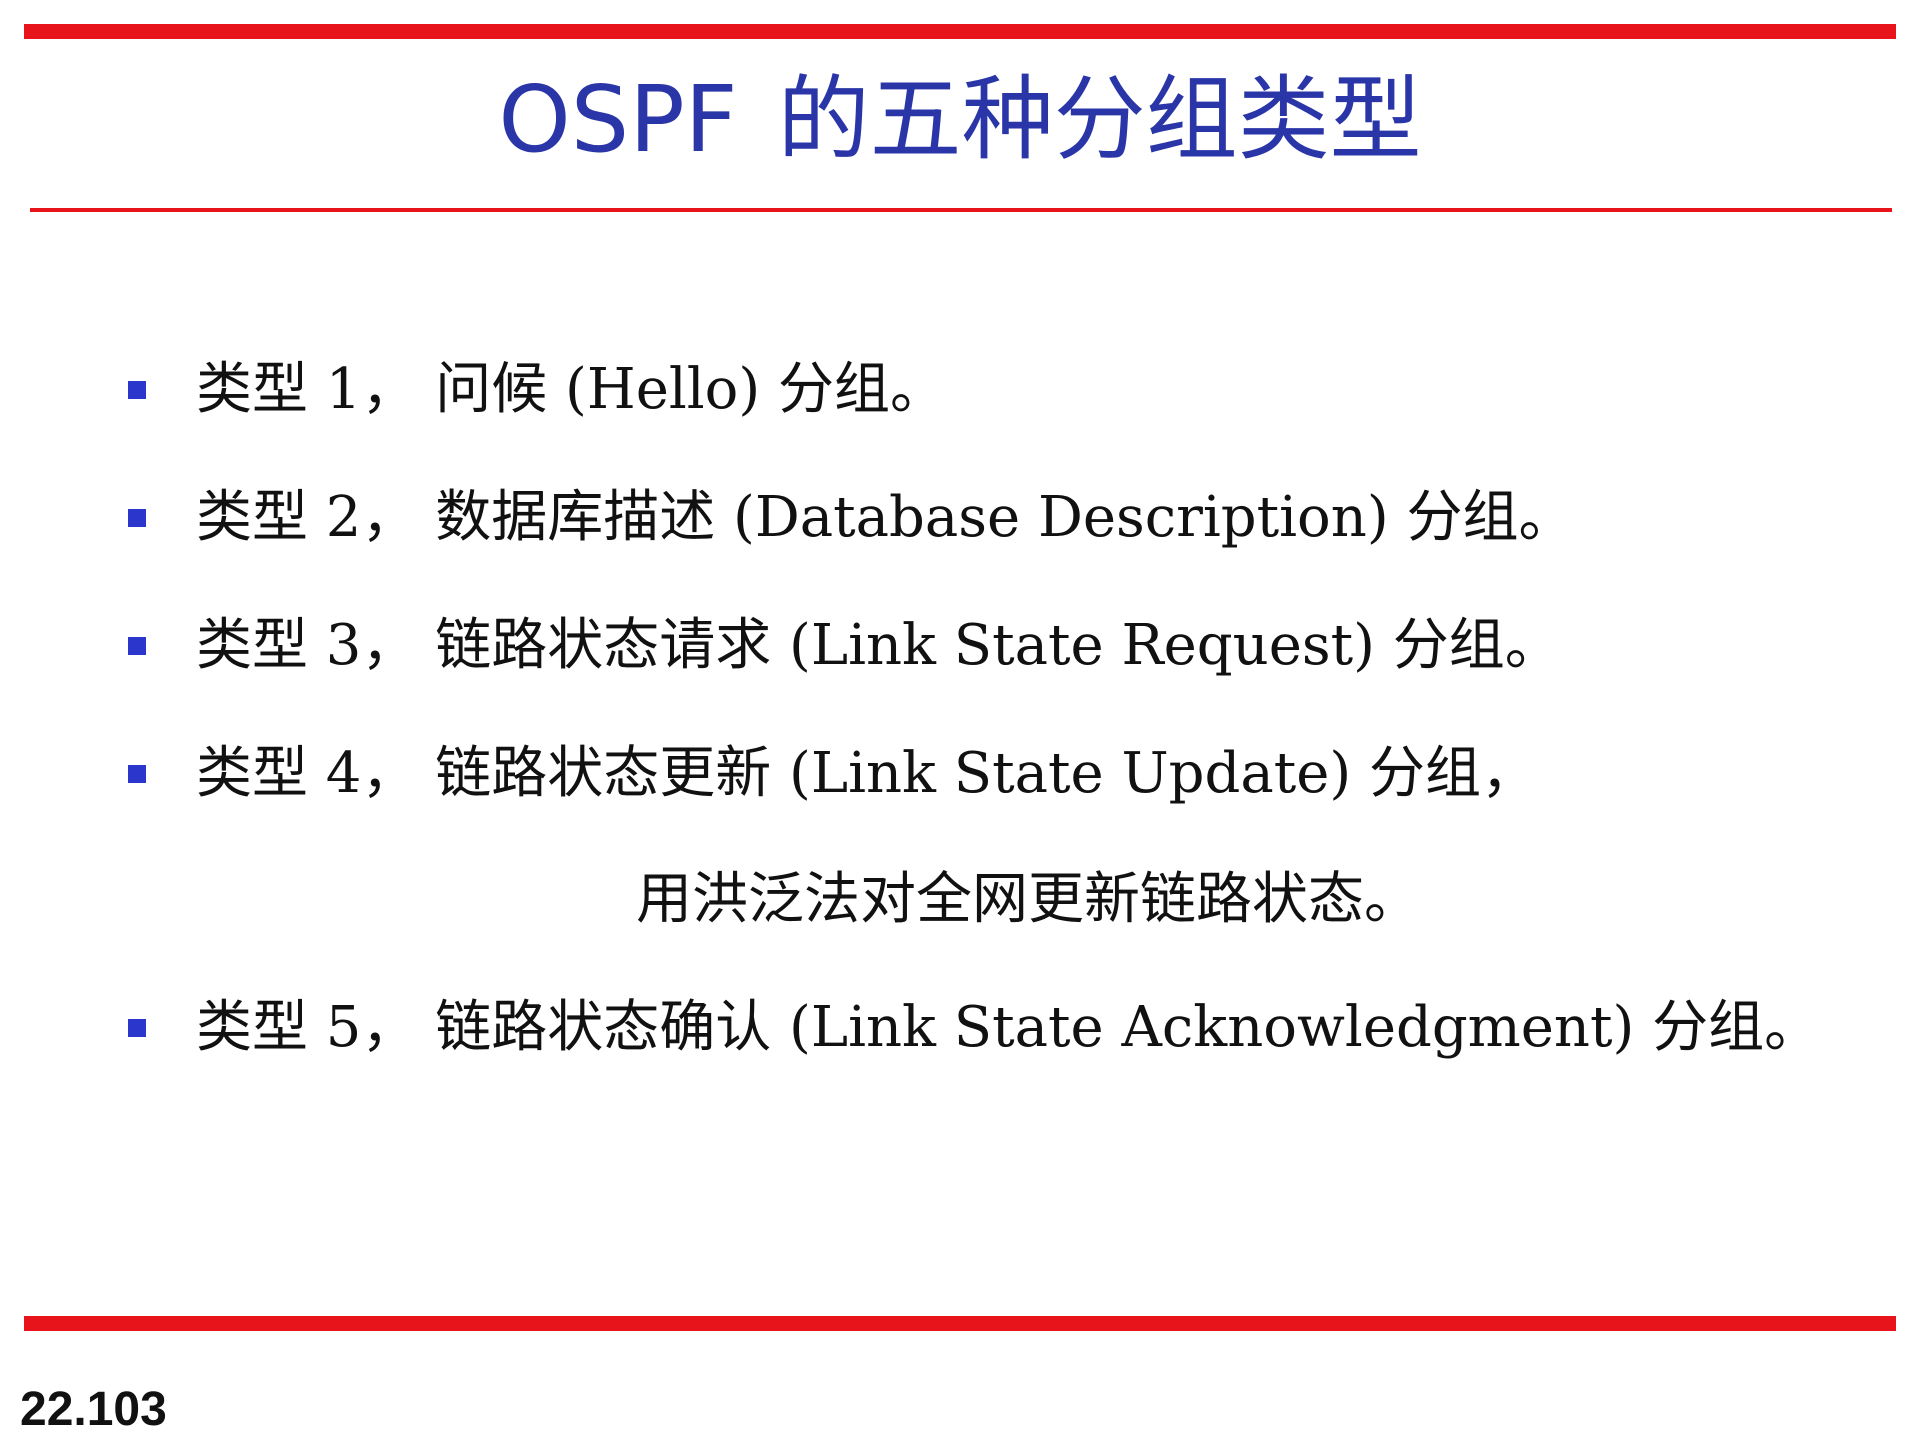 This screenshot has width=1920, height=1440. Describe the element at coordinates (885, 517) in the screenshot. I see `list-item-text: 类型 2， 数据库描述 (Database Description) 分组。` at that location.